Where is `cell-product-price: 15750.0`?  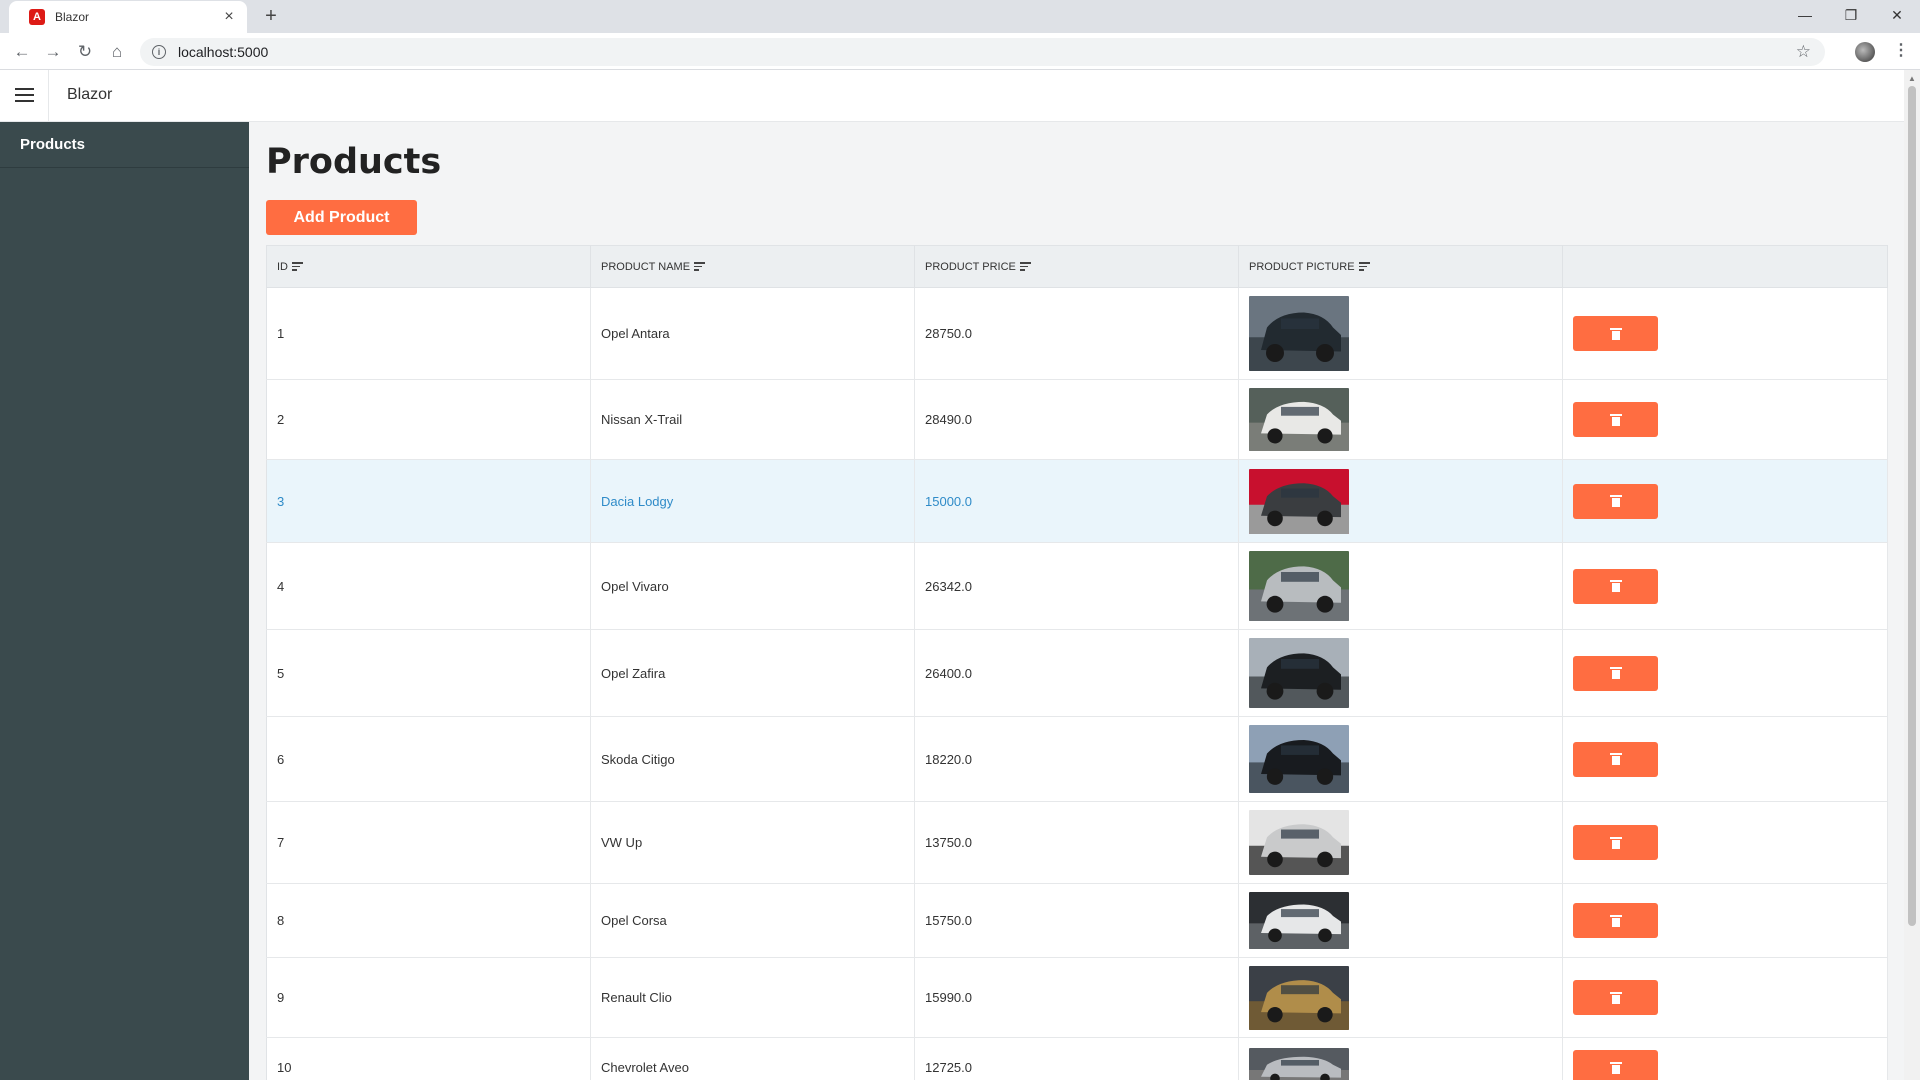 cell-product-price: 15750.0 is located at coordinates (1076, 920).